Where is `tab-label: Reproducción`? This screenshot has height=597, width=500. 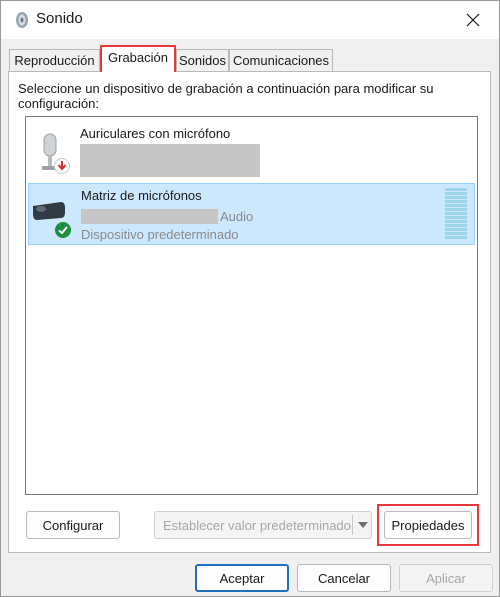
tab-label: Reproducción is located at coordinates (54, 60).